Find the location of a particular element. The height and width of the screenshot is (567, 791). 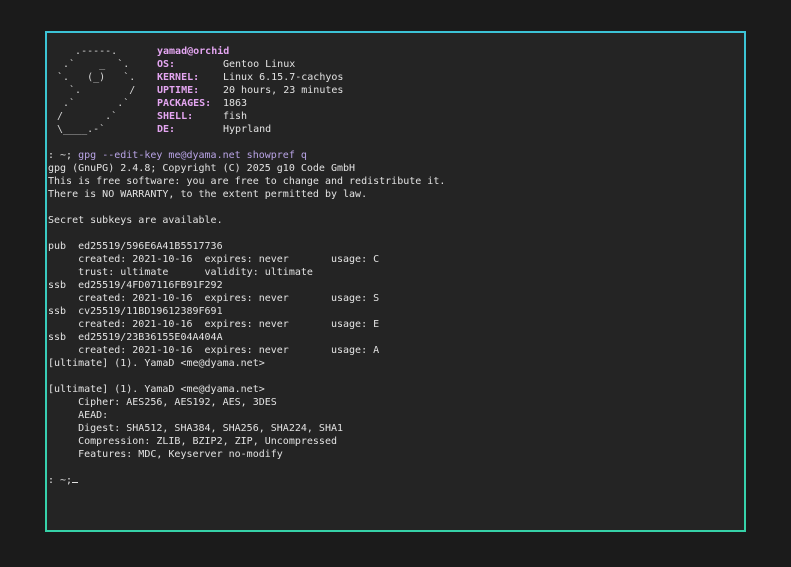

fetch-row-os: OS: Gentoo Linux is located at coordinates (250, 64).